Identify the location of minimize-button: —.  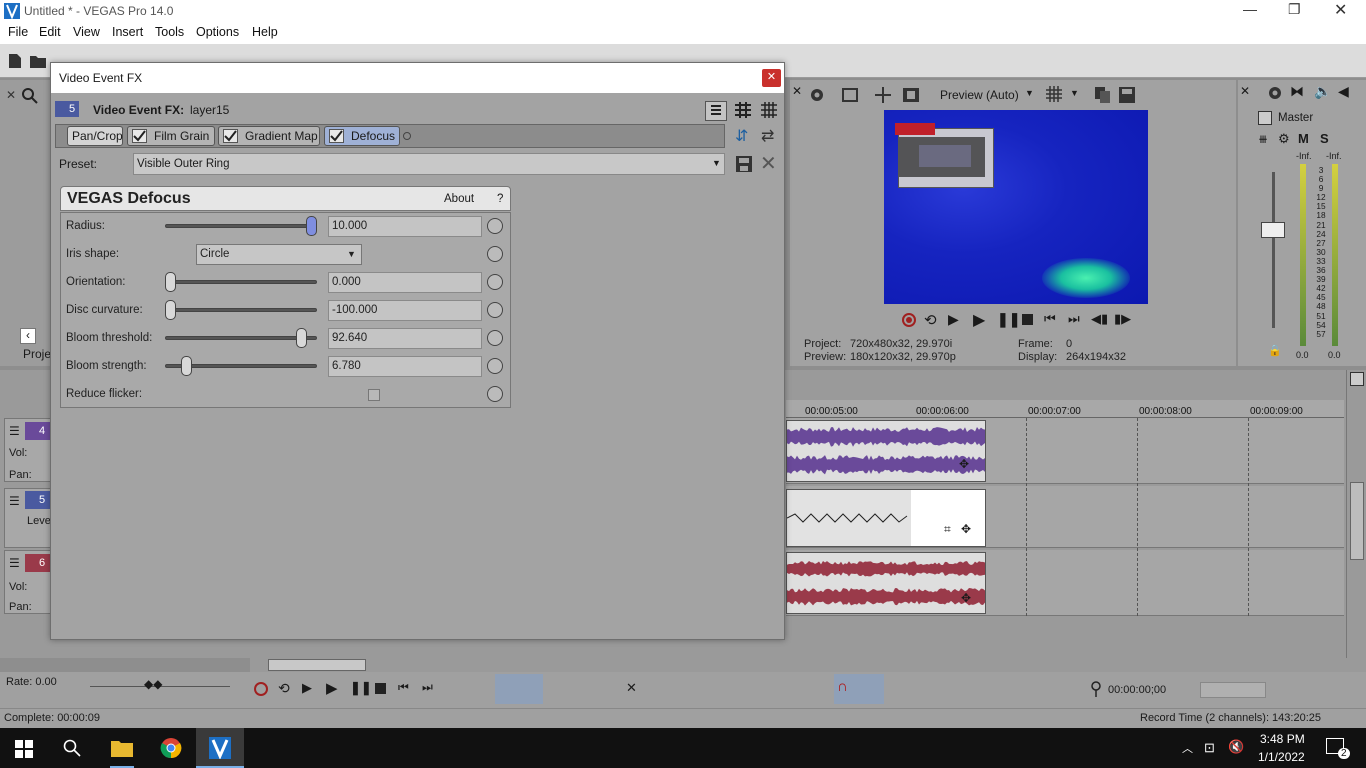
(1250, 9).